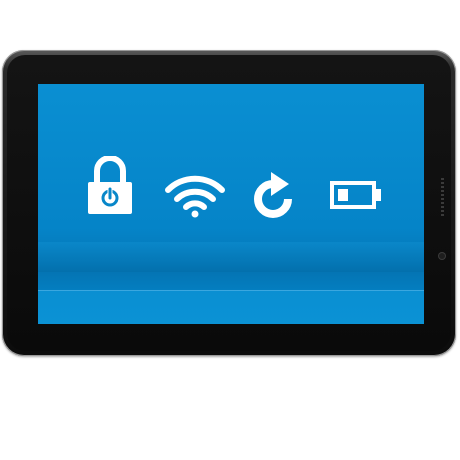  What do you see at coordinates (231, 307) in the screenshot?
I see `screen-bottom-bar` at bounding box center [231, 307].